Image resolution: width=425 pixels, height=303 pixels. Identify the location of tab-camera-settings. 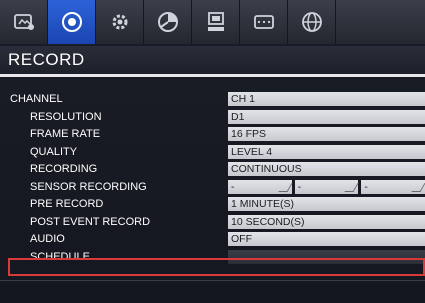
(24, 22).